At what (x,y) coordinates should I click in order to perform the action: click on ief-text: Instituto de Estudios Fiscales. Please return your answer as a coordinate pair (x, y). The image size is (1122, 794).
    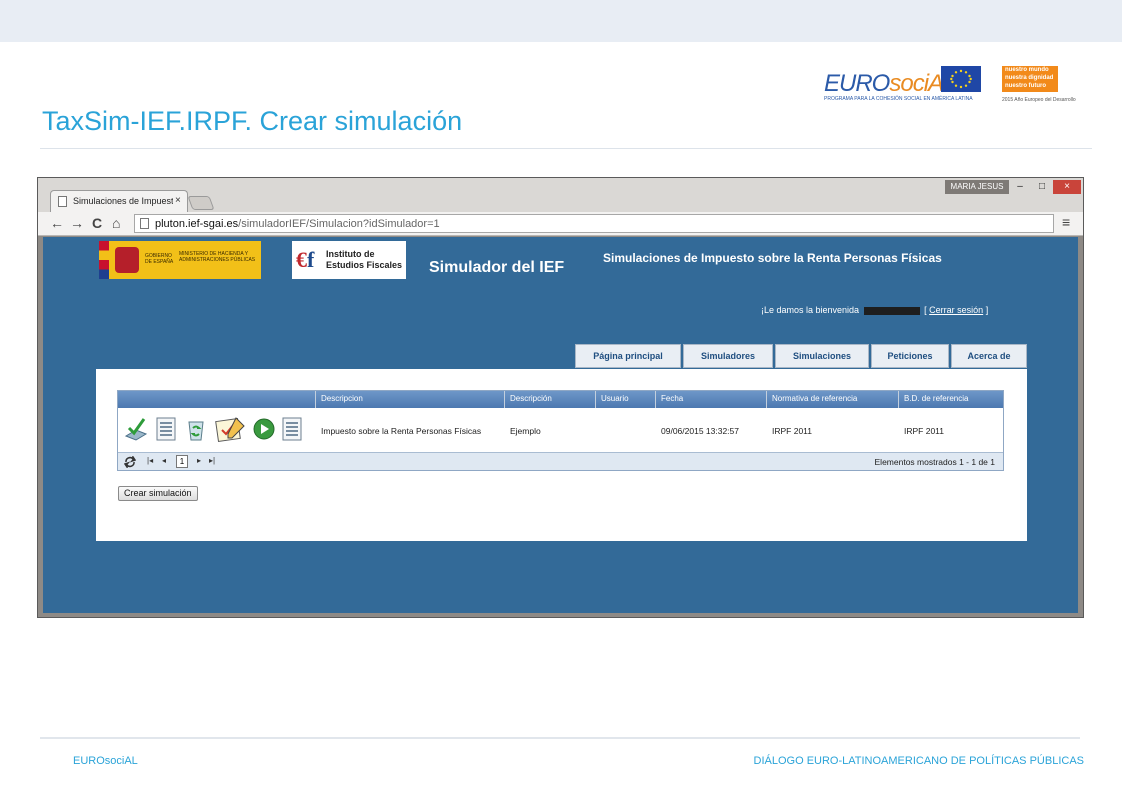
    Looking at the image, I should click on (364, 259).